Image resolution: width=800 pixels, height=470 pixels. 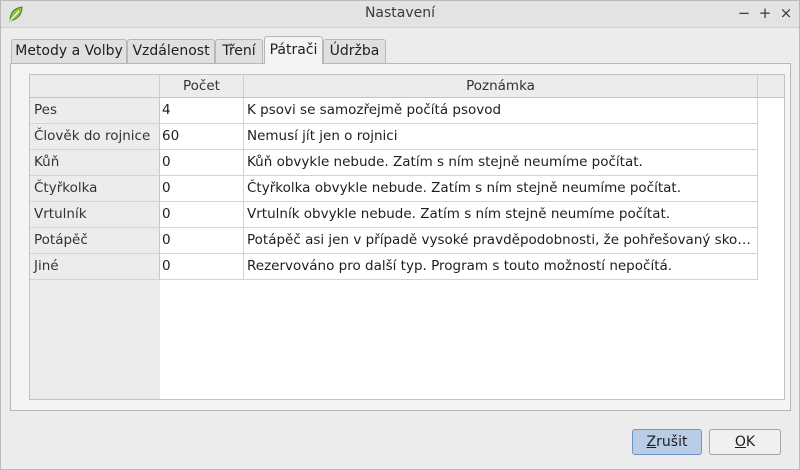 I want to click on note-cell: Nemusí jít jen o rojnici, so click(x=501, y=137).